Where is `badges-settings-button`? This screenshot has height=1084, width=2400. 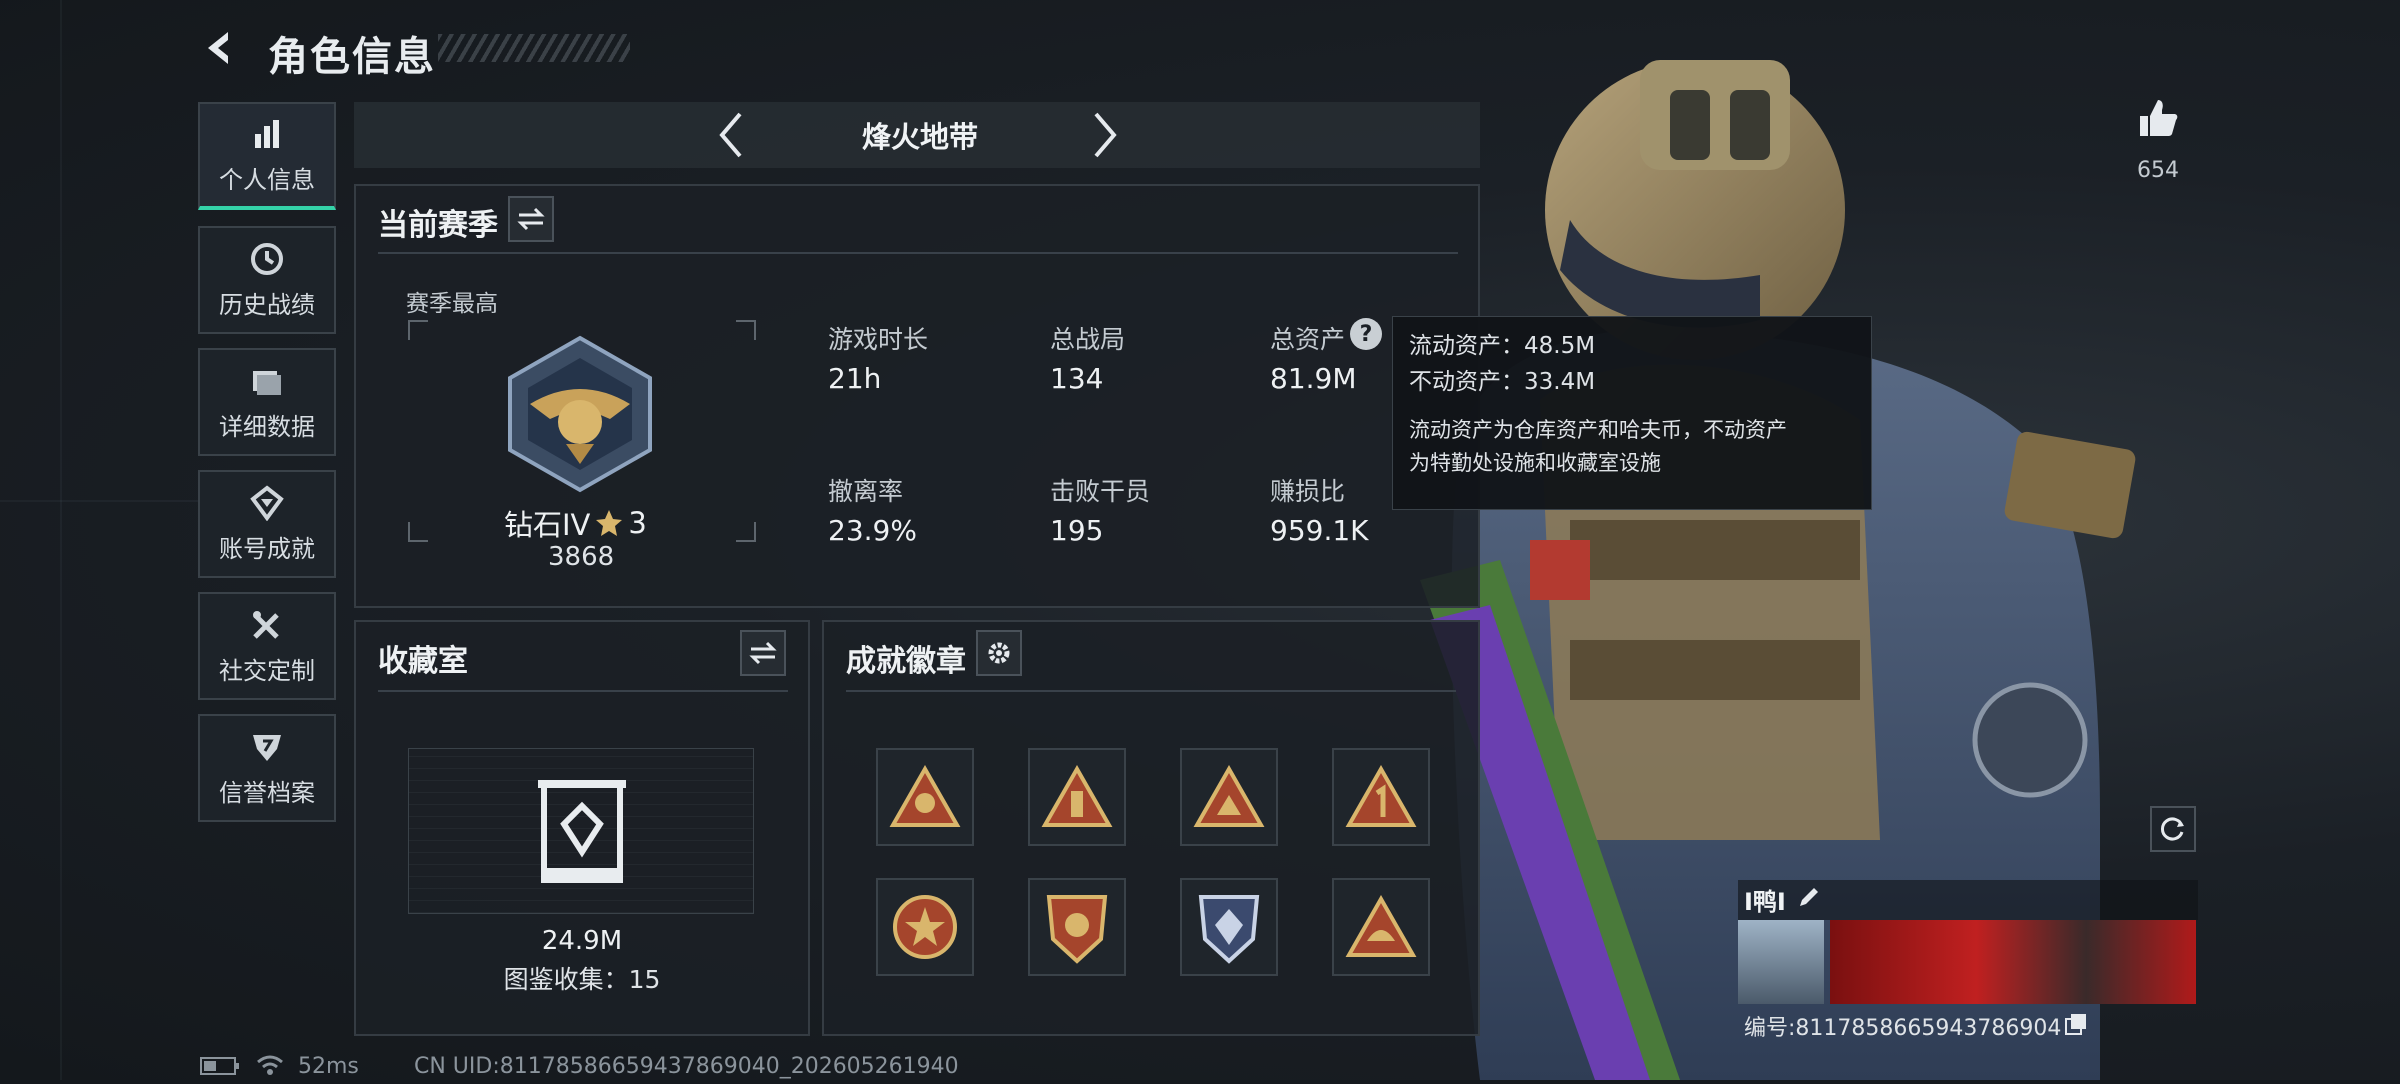 badges-settings-button is located at coordinates (999, 653).